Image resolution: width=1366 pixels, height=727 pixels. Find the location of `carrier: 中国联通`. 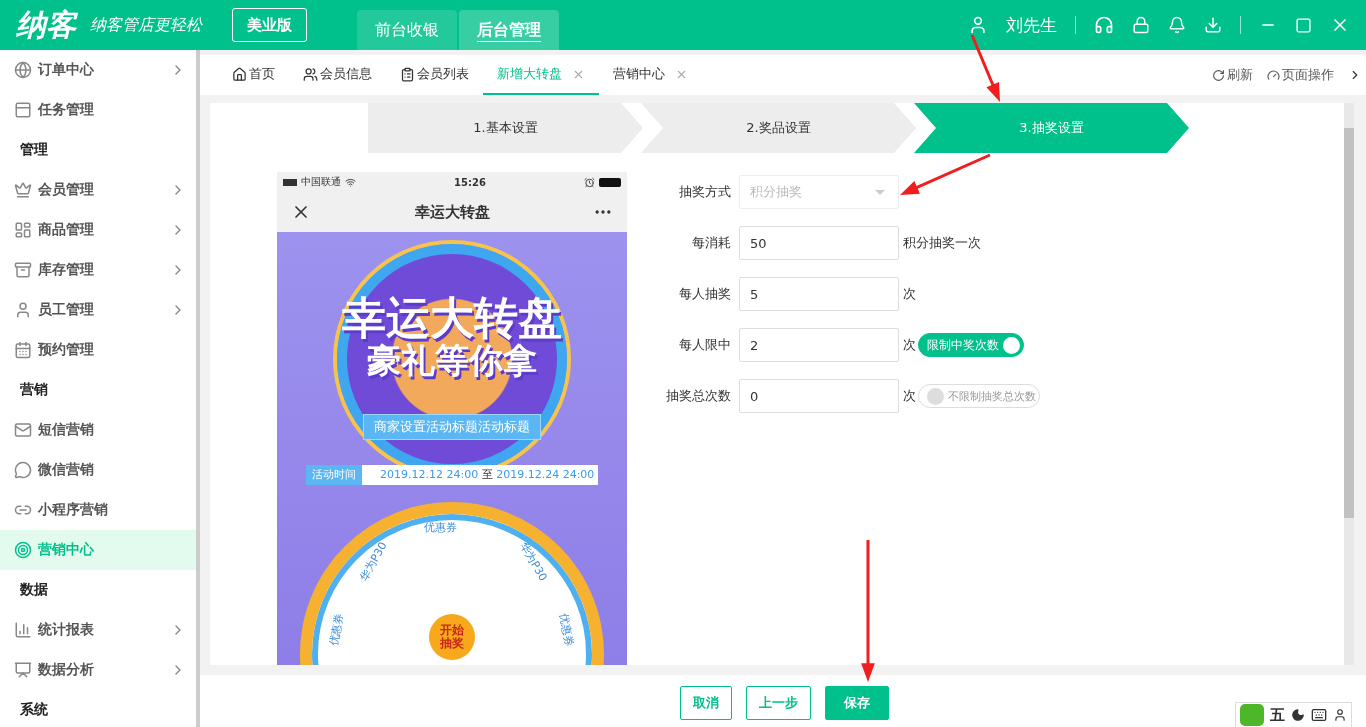

carrier: 中国联通 is located at coordinates (321, 182).